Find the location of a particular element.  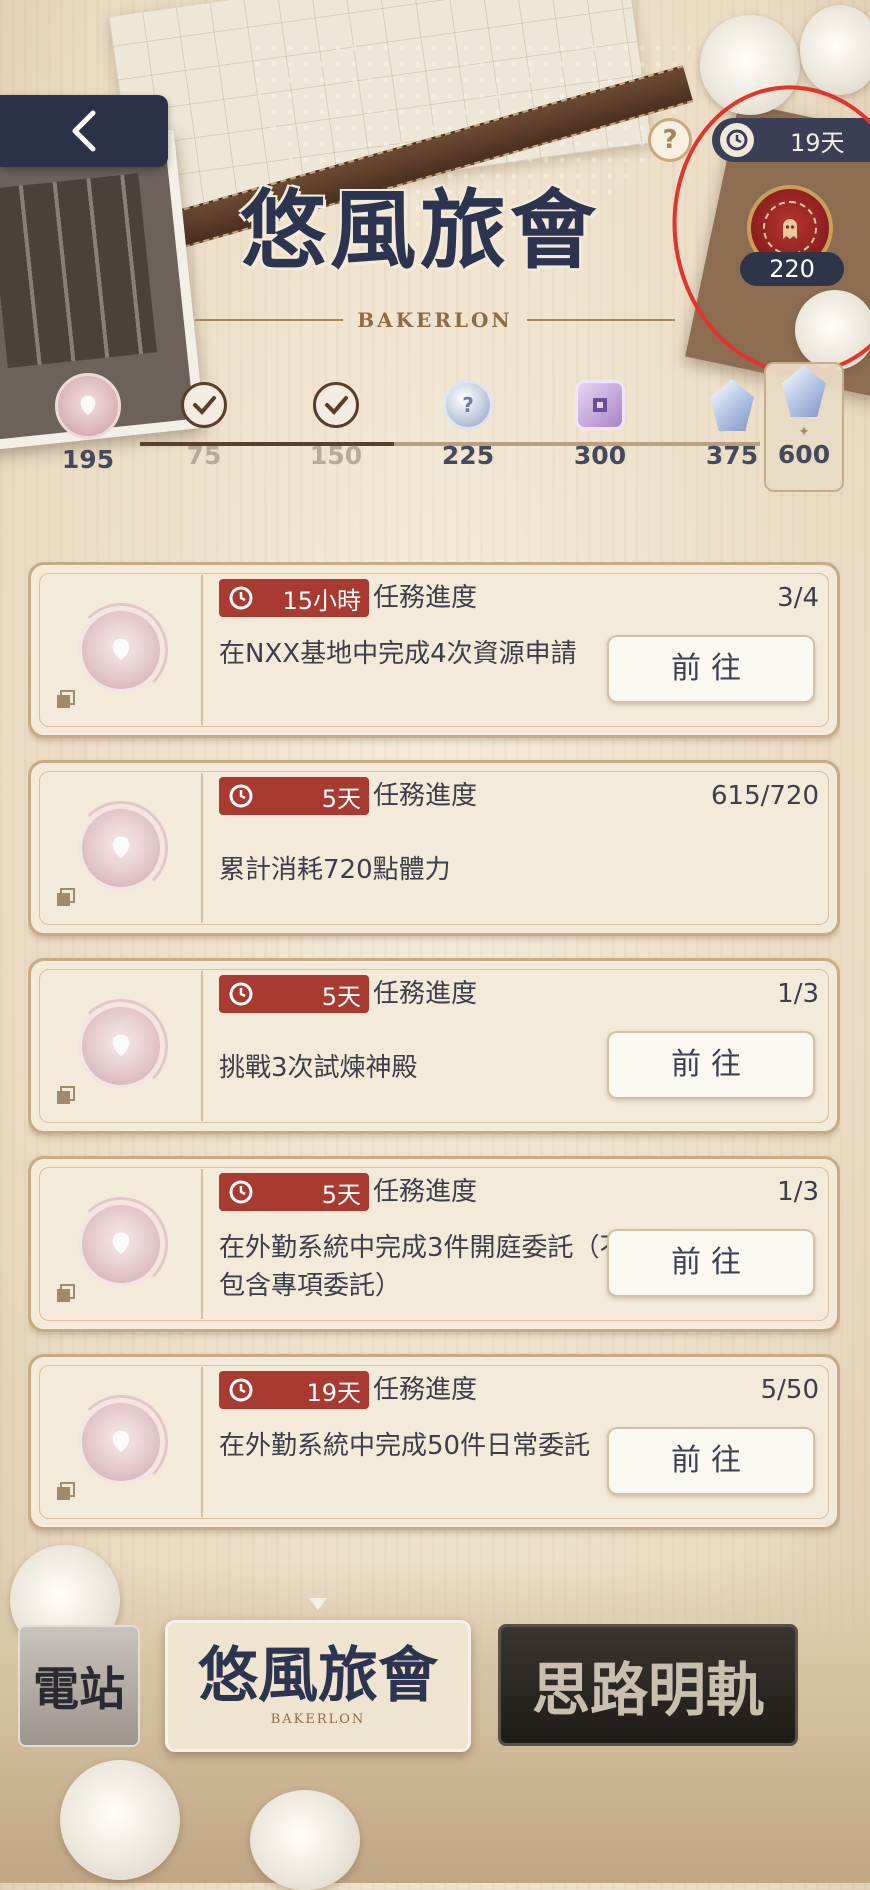

page-subtitle: BAKERLON is located at coordinates (435, 320).